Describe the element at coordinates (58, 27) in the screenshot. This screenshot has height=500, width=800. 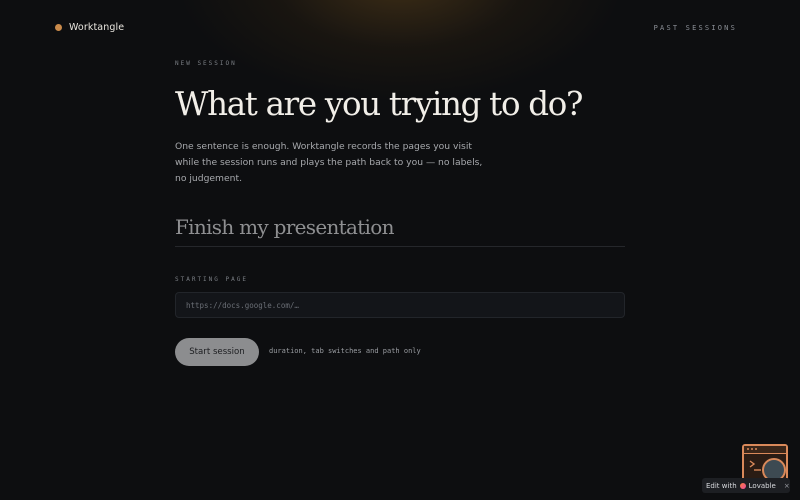
I see `brand-dot-icon` at that location.